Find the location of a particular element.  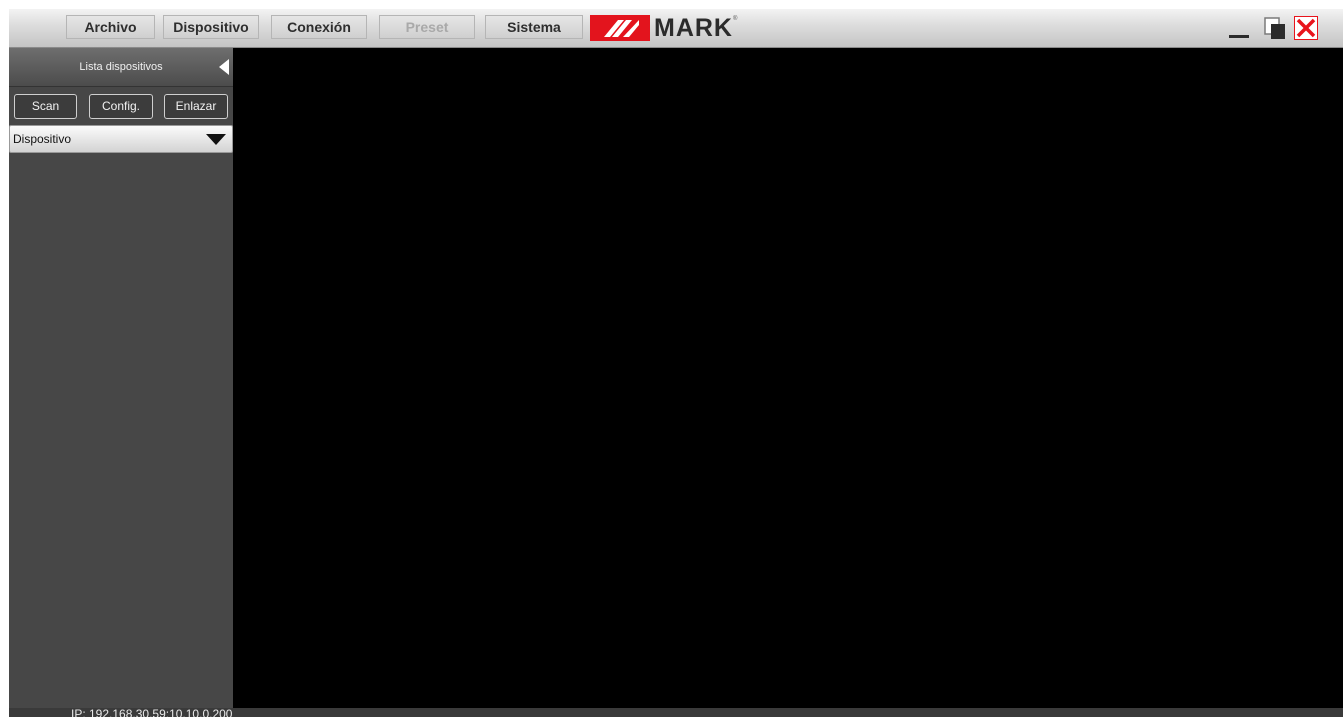

triangle-down-icon is located at coordinates (216, 139).